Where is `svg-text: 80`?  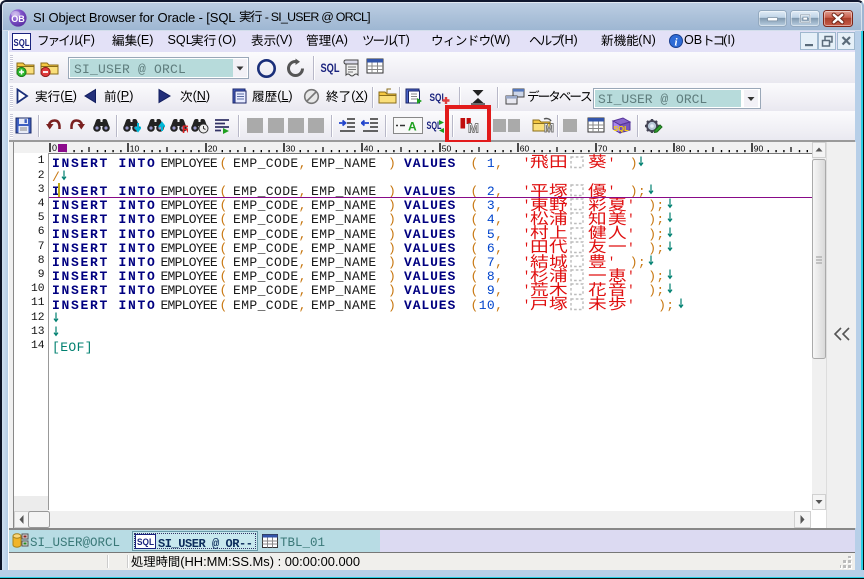 svg-text: 80 is located at coordinates (681, 149).